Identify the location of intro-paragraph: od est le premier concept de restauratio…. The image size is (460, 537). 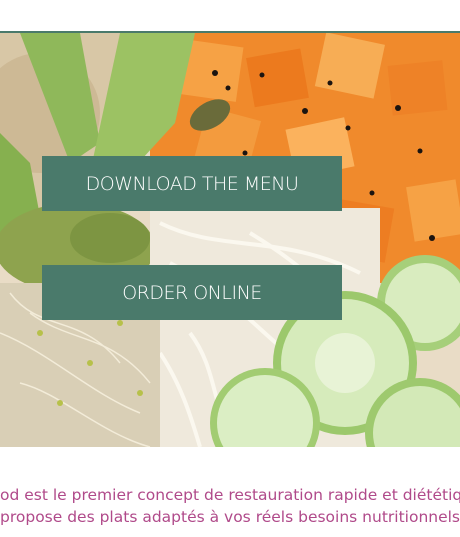
(230, 506).